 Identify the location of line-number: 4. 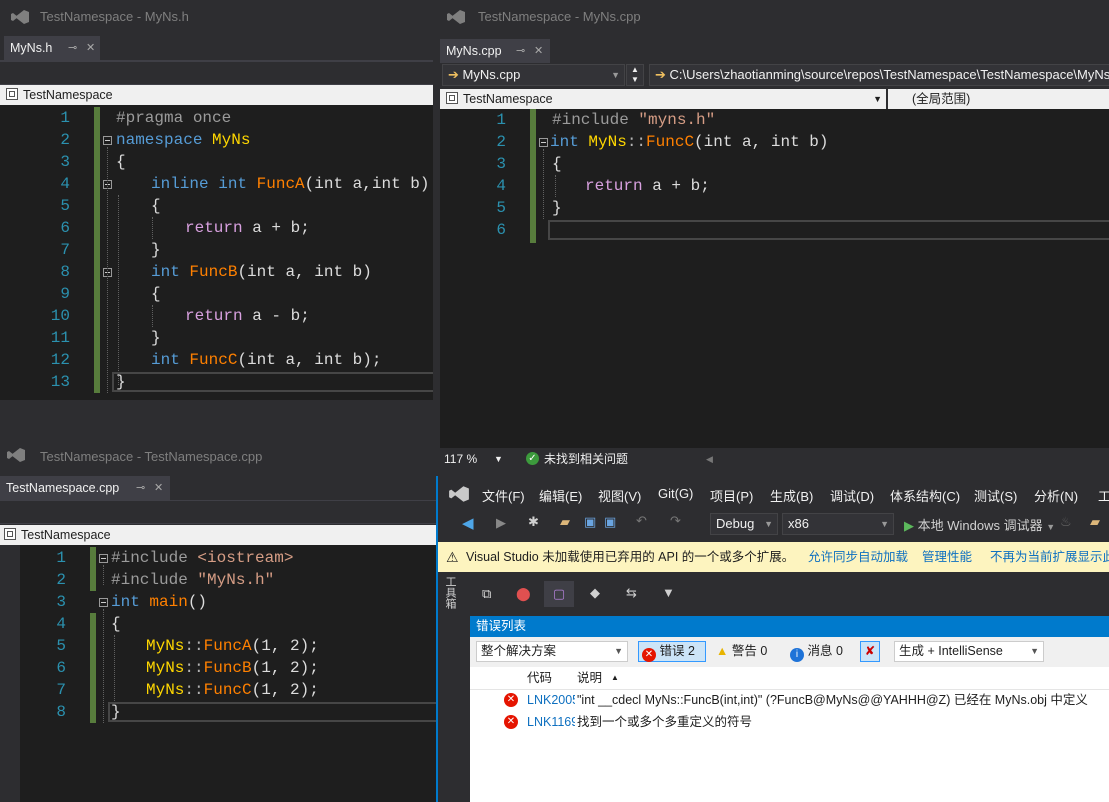
(501, 186).